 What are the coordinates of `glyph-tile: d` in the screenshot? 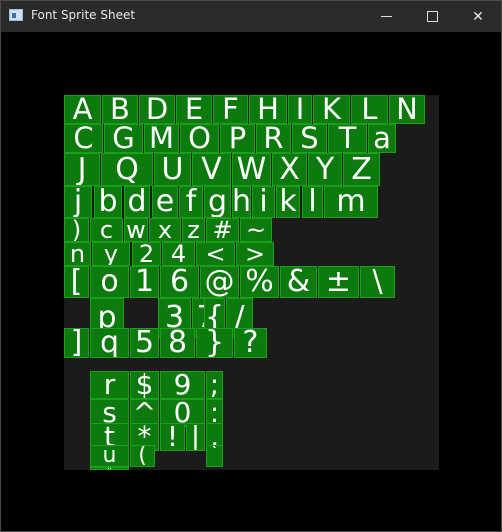 It's located at (137, 202).